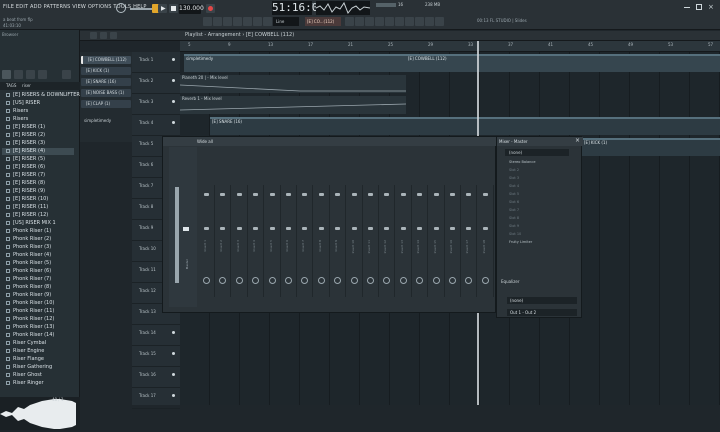  Describe the element at coordinates (227, 21) in the screenshot. I see `countdown-icon` at that location.